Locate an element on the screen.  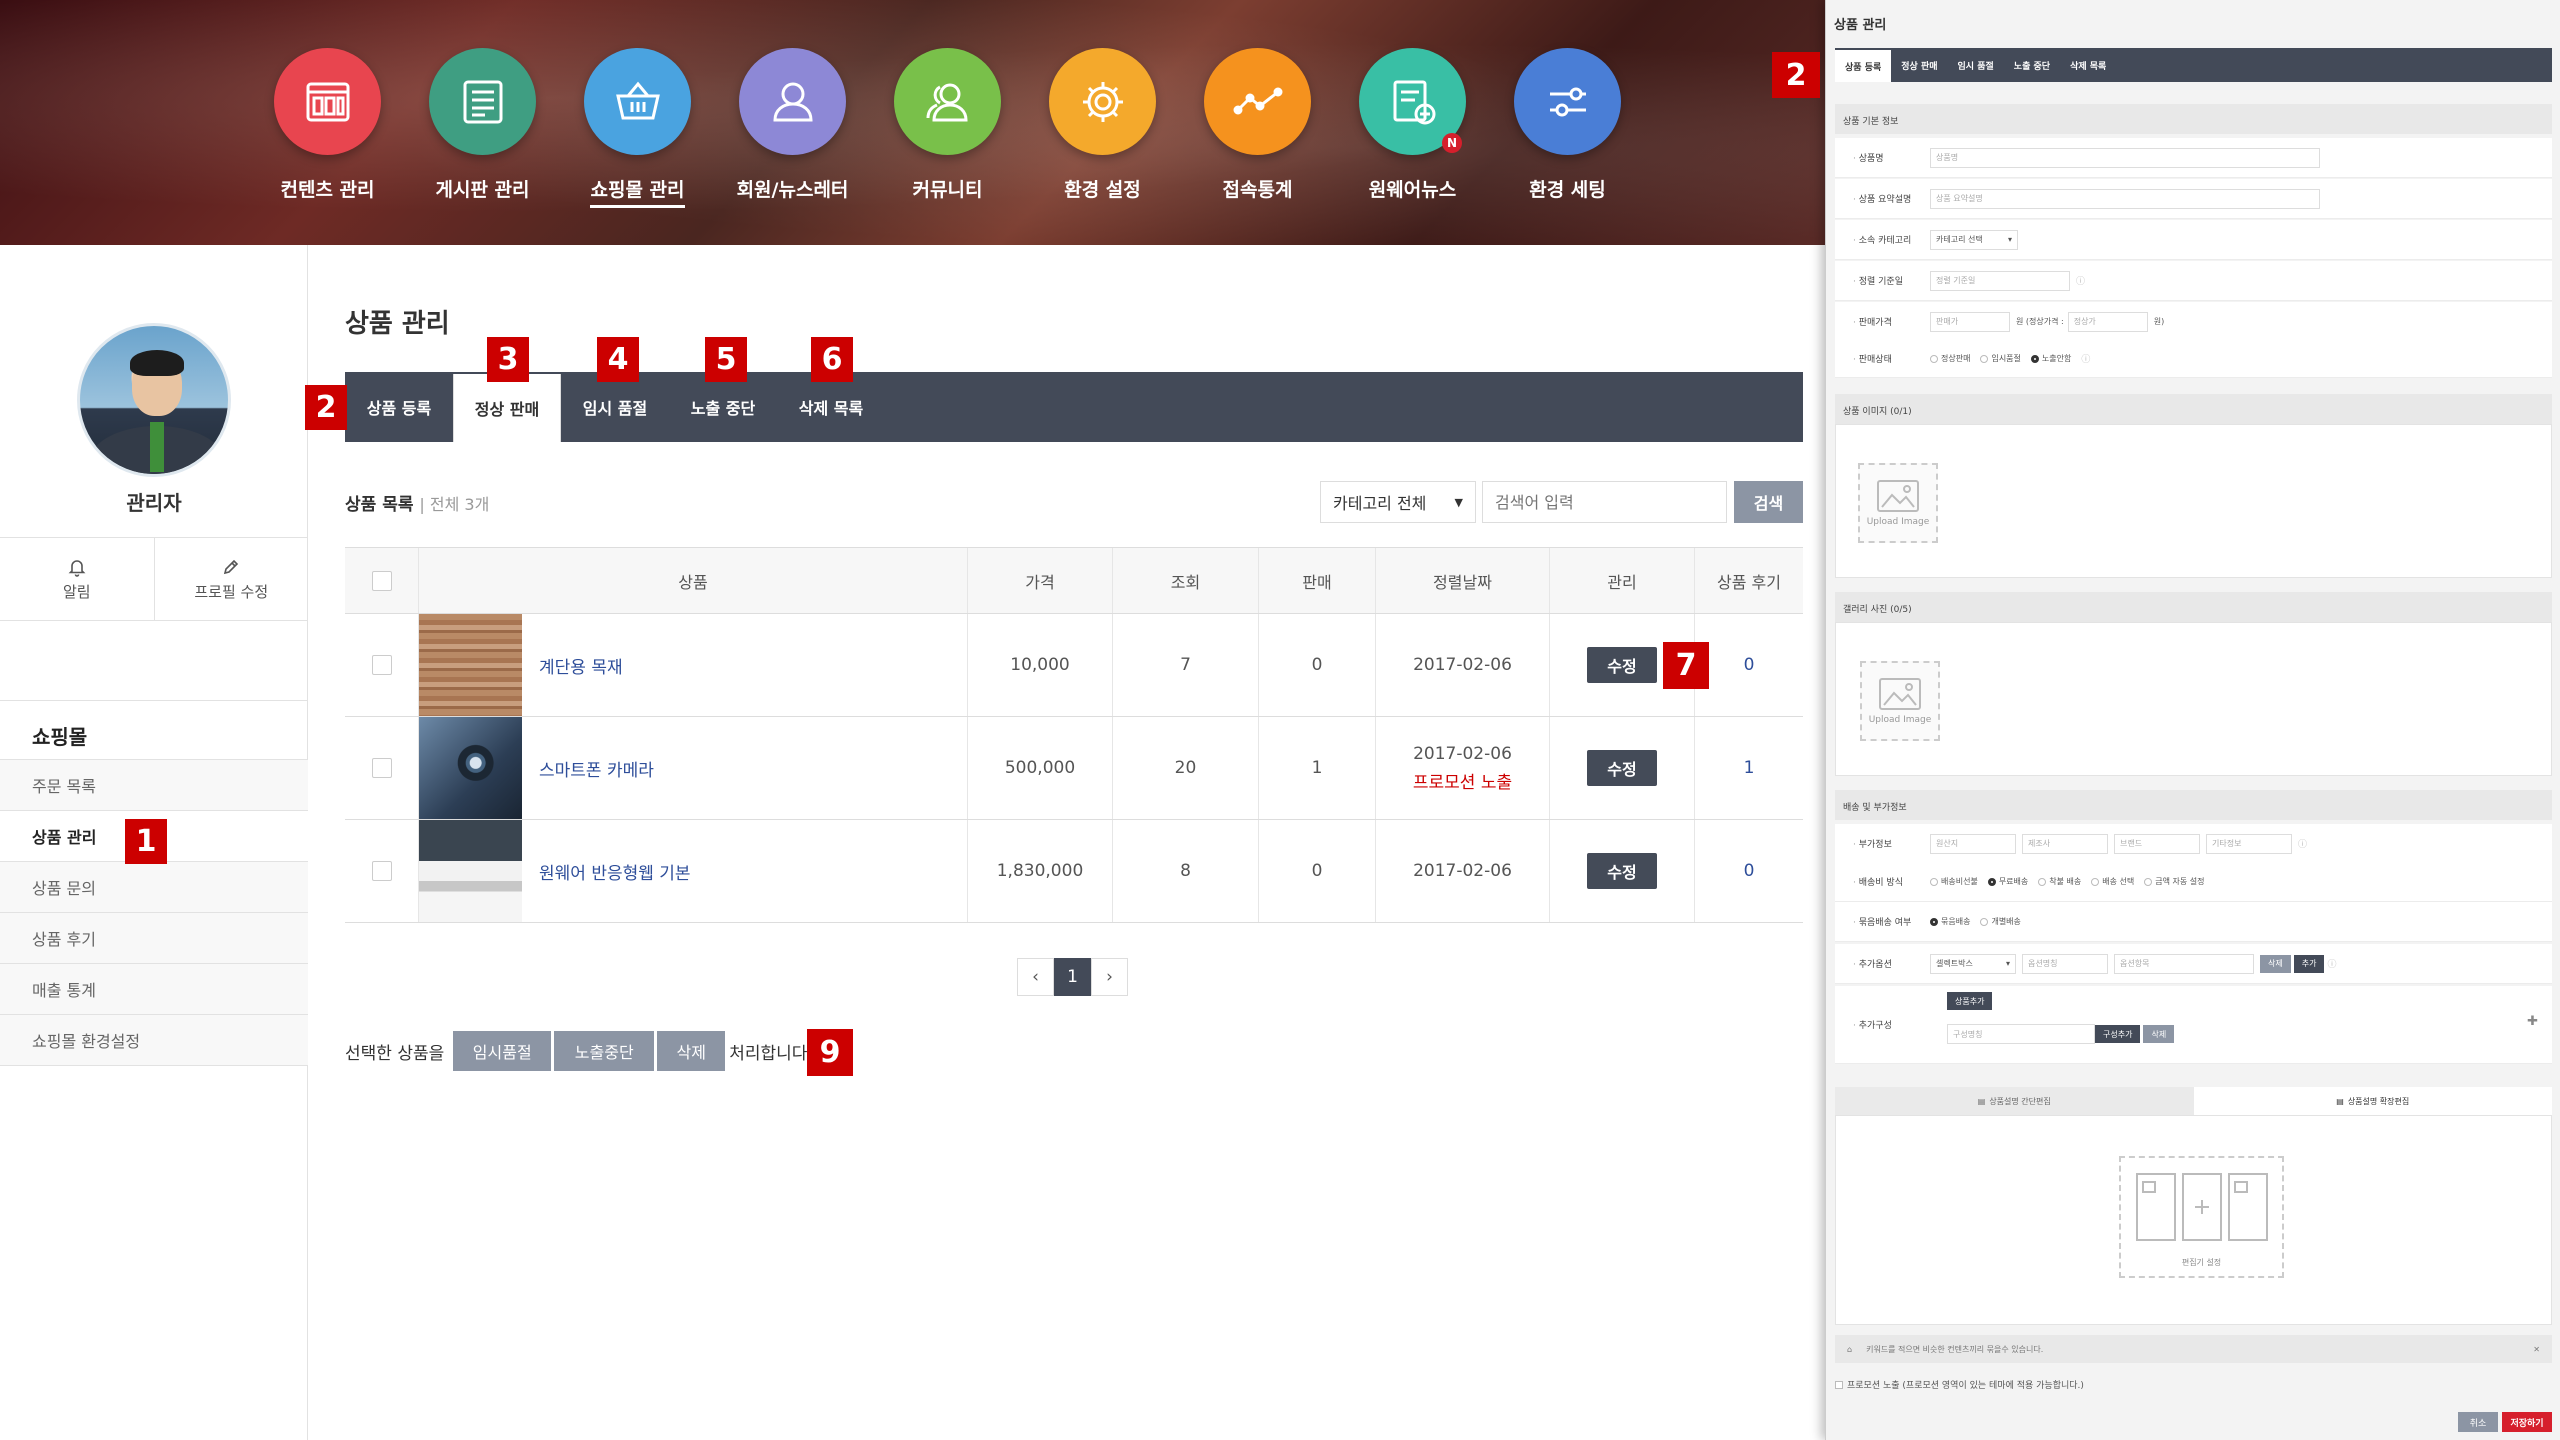
bulk-delete-button: 삭제 is located at coordinates (691, 1051).